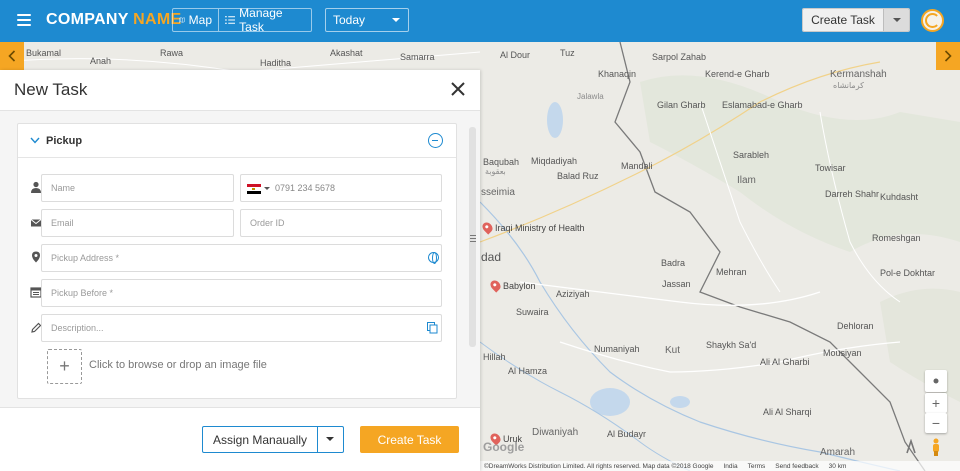 The image size is (960, 471). What do you see at coordinates (848, 85) in the screenshot?
I see `map-label: کرمانشاه` at bounding box center [848, 85].